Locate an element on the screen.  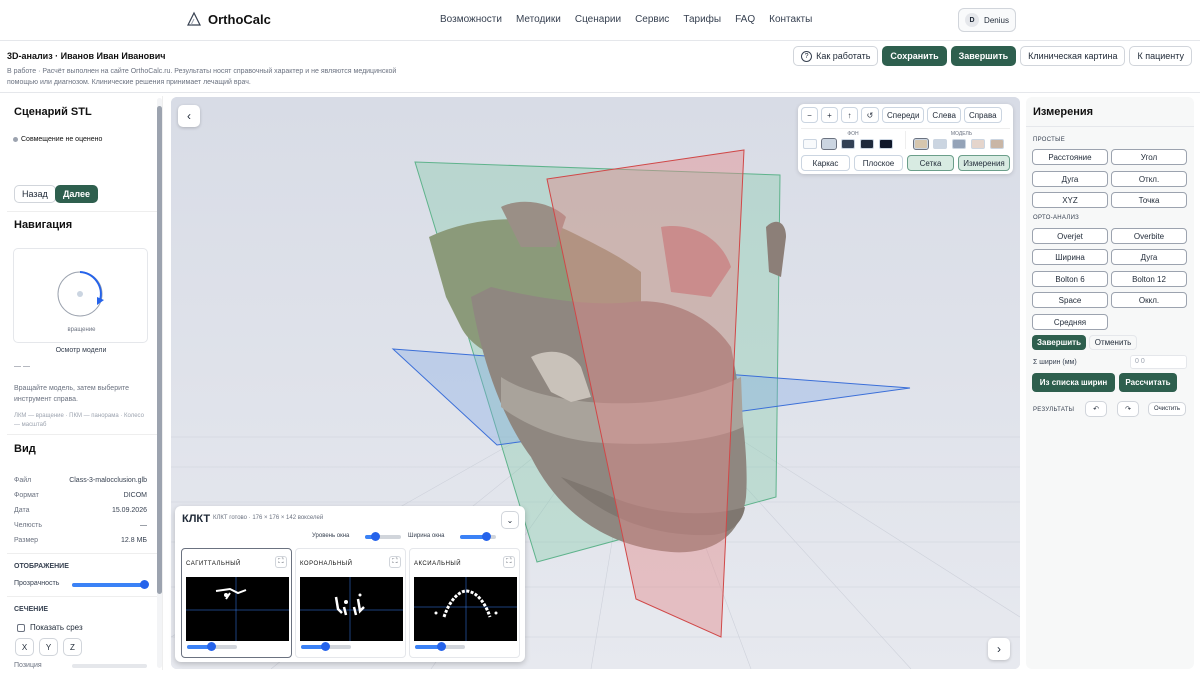
transparency-slider is located at coordinates (110, 584).